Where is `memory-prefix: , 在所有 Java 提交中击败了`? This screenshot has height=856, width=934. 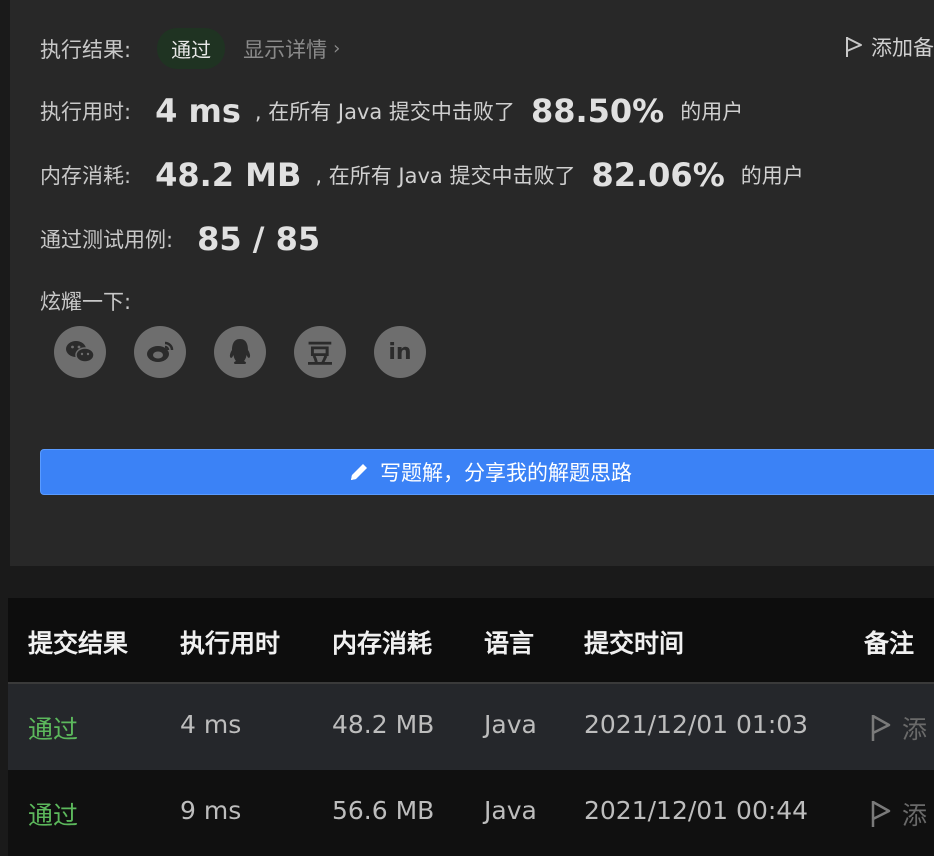
memory-prefix: , 在所有 Java 提交中击败了 is located at coordinates (445, 176).